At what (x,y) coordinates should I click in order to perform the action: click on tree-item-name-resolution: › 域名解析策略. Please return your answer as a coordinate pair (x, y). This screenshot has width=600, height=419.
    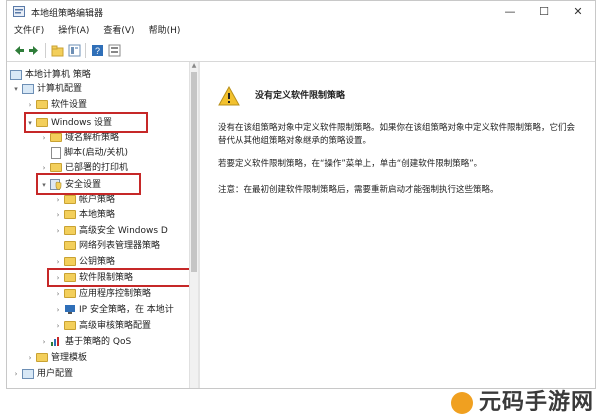
    Looking at the image, I should click on (79, 138).